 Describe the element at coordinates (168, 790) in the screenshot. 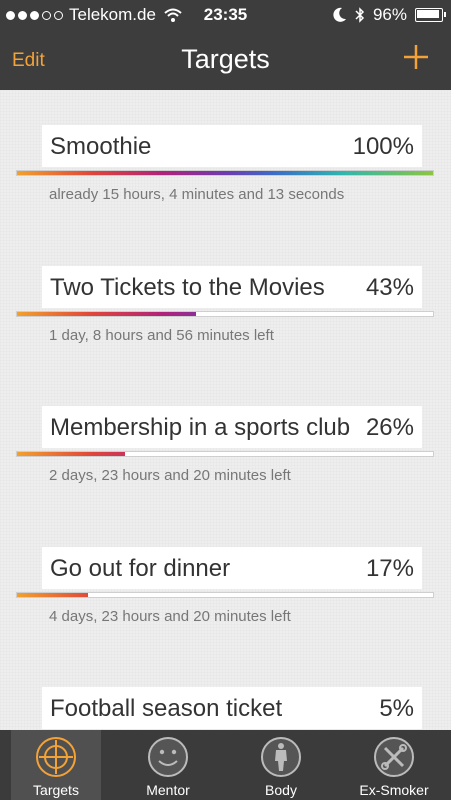

I see `tab-label: Mentor` at that location.